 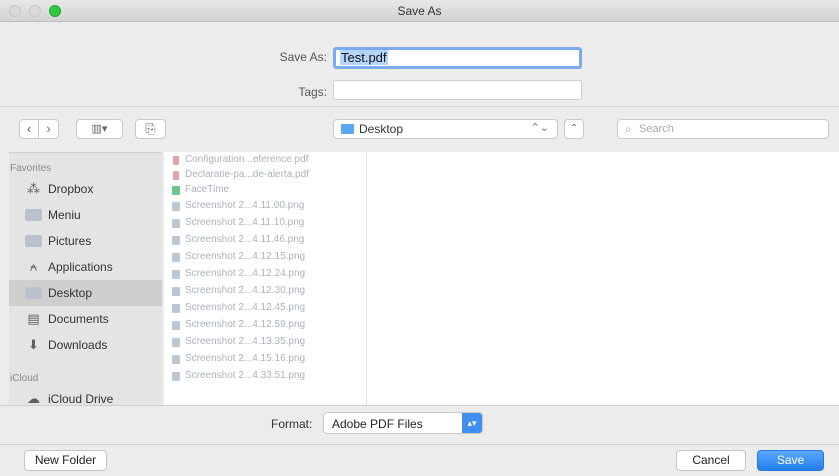 What do you see at coordinates (78, 319) in the screenshot?
I see `sidebar-item-label: Documents` at bounding box center [78, 319].